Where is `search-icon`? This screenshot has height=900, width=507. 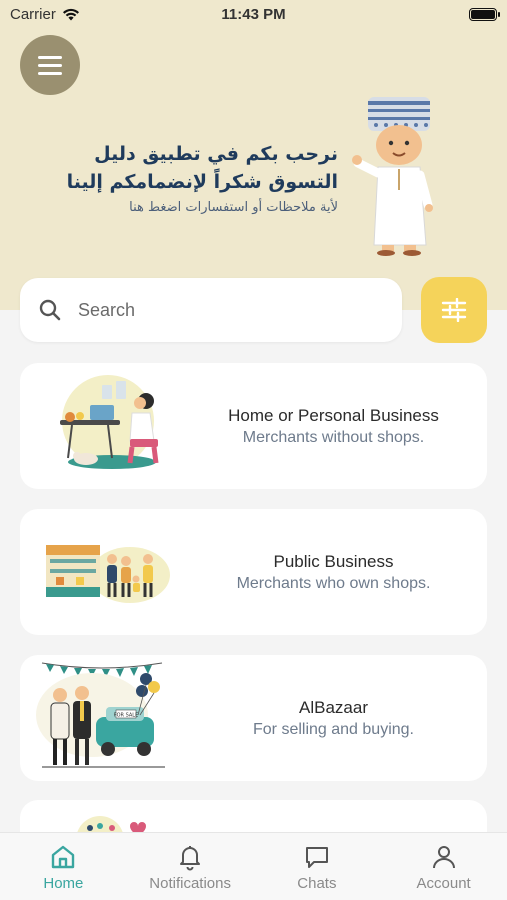 search-icon is located at coordinates (50, 310).